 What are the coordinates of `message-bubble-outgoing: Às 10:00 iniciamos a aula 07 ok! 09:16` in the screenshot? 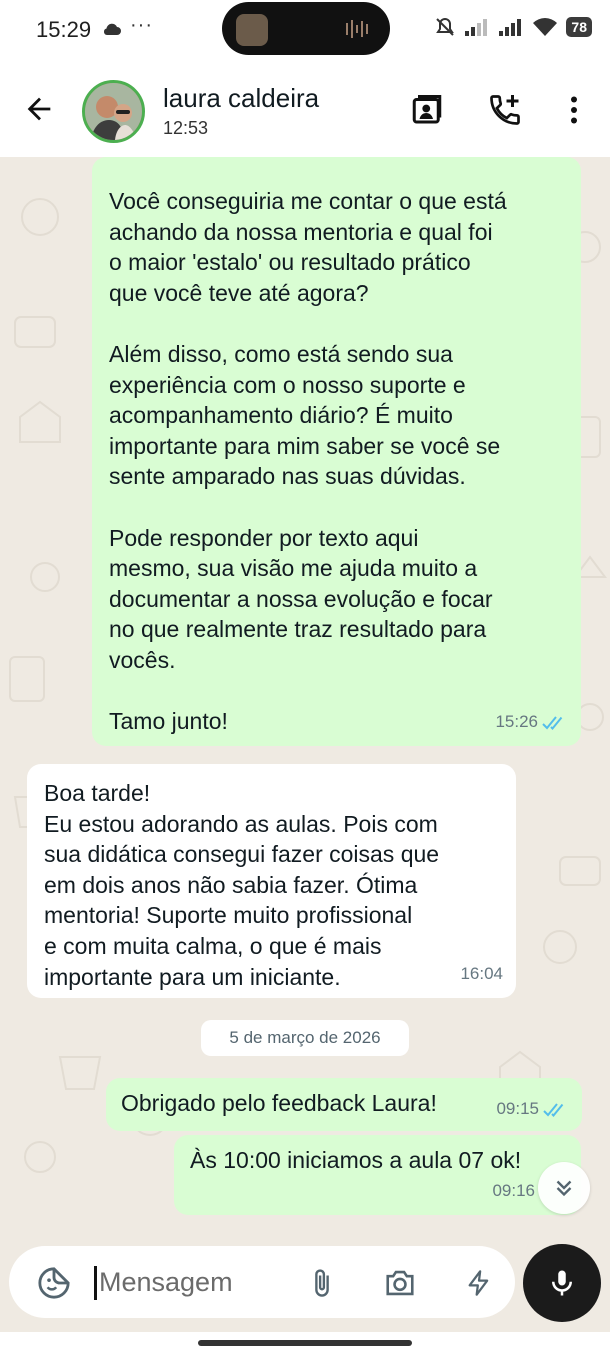 It's located at (377, 1175).